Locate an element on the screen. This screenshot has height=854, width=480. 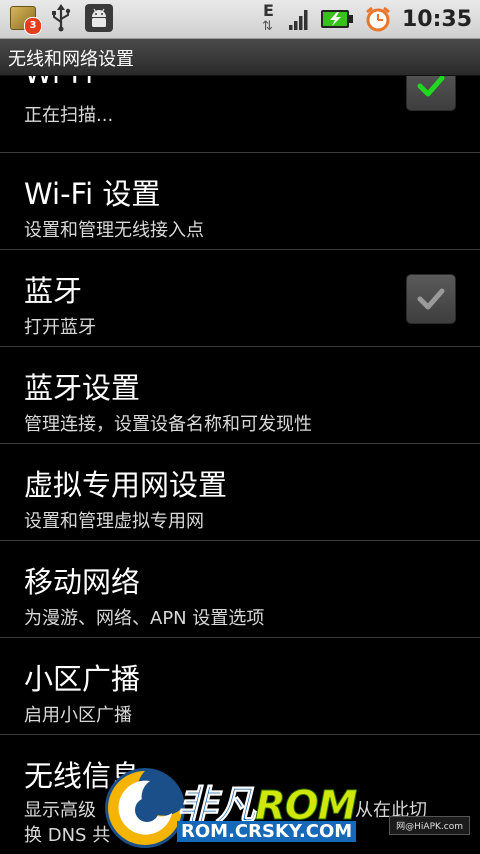
list-item-bluetooth-settings: 蓝牙设置 管理连接，设置设备名称和可发现性 is located at coordinates (240, 395).